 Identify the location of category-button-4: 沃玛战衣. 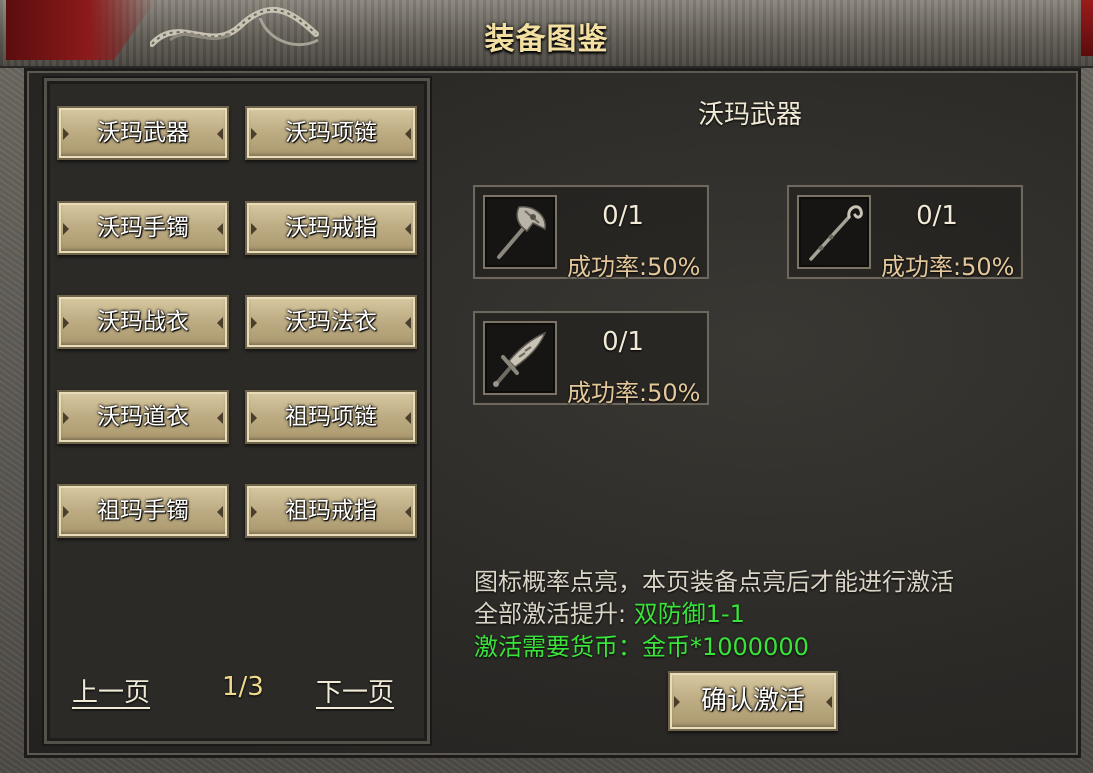
(143, 322).